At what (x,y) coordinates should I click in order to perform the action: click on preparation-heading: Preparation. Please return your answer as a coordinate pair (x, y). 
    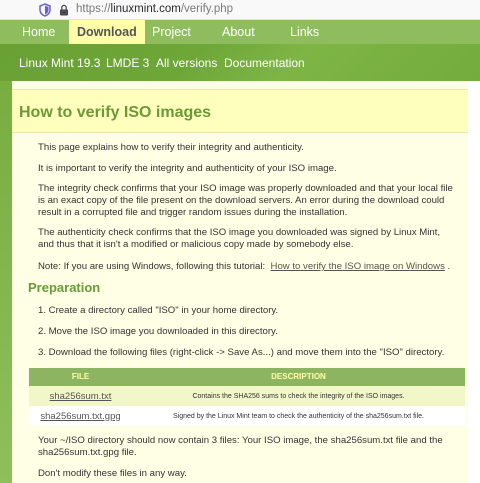
    Looking at the image, I should click on (64, 287).